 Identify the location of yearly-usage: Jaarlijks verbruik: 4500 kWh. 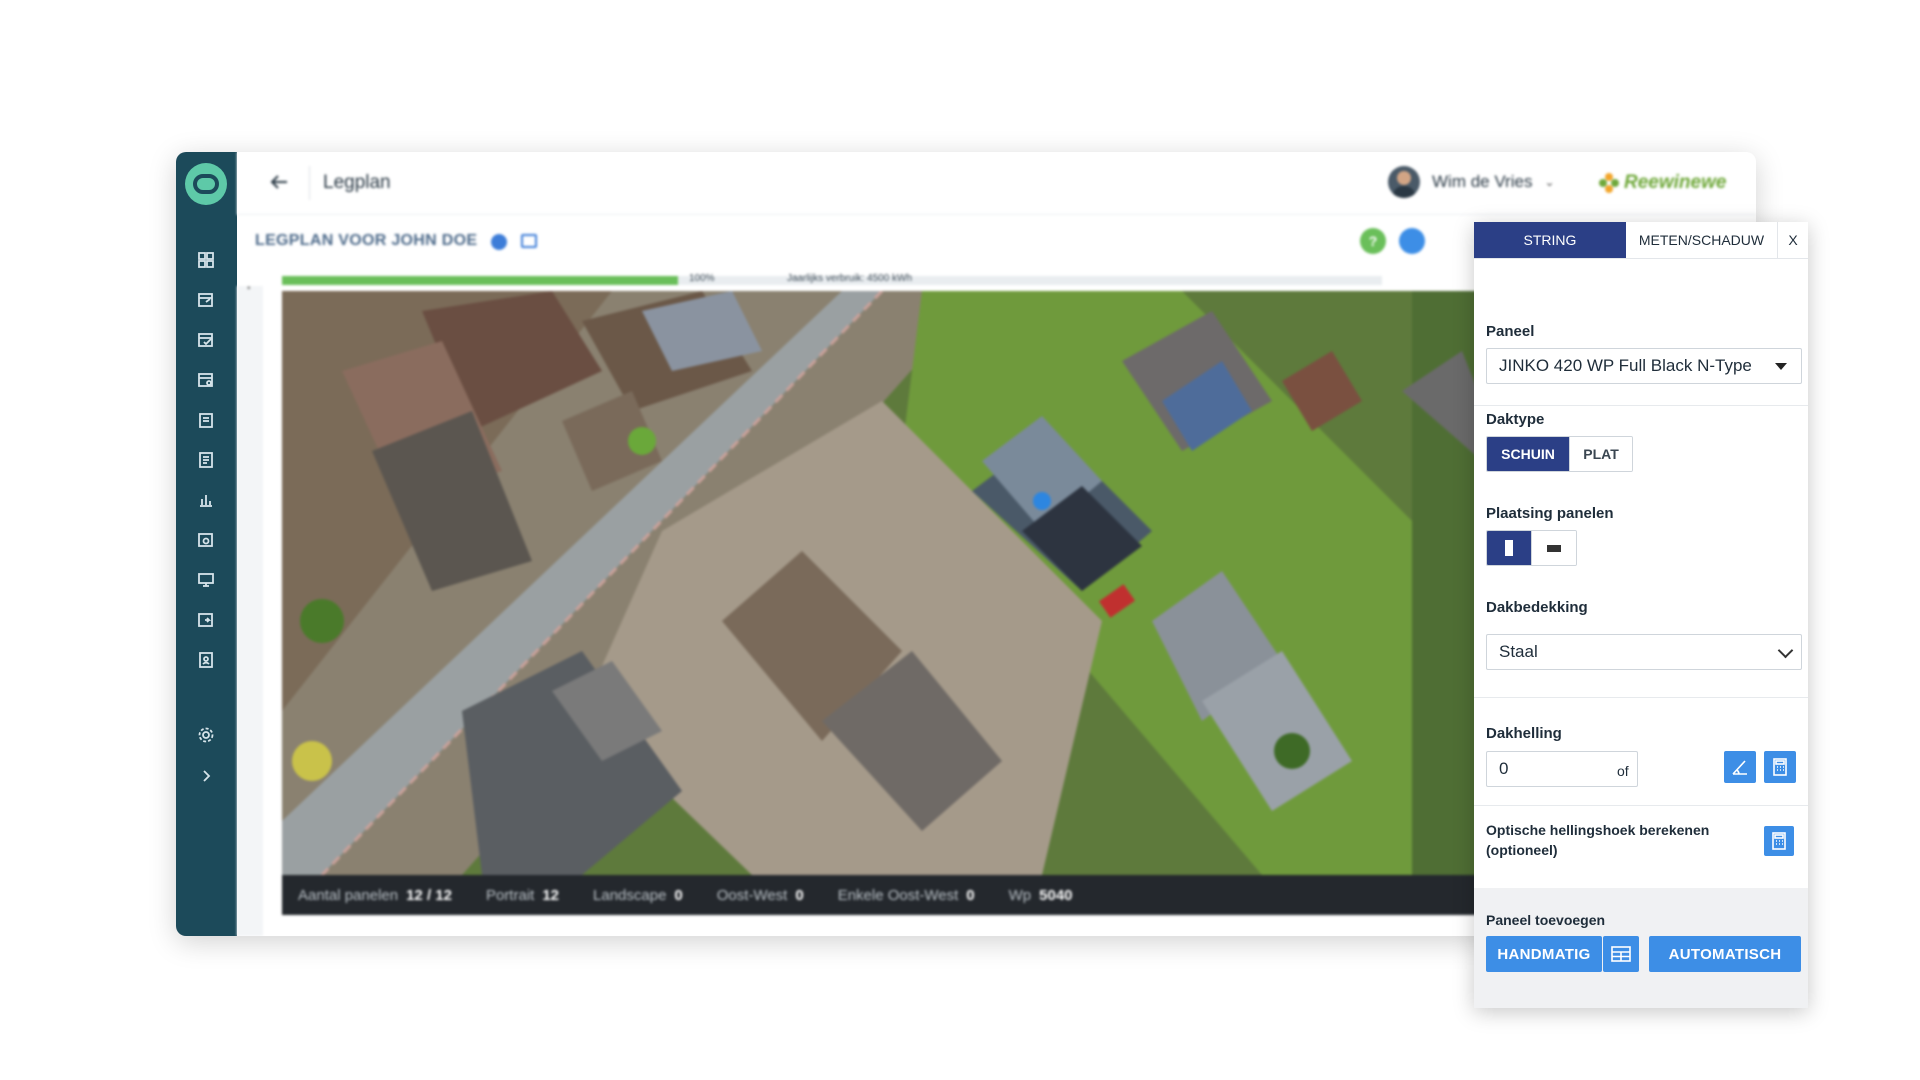
(850, 278).